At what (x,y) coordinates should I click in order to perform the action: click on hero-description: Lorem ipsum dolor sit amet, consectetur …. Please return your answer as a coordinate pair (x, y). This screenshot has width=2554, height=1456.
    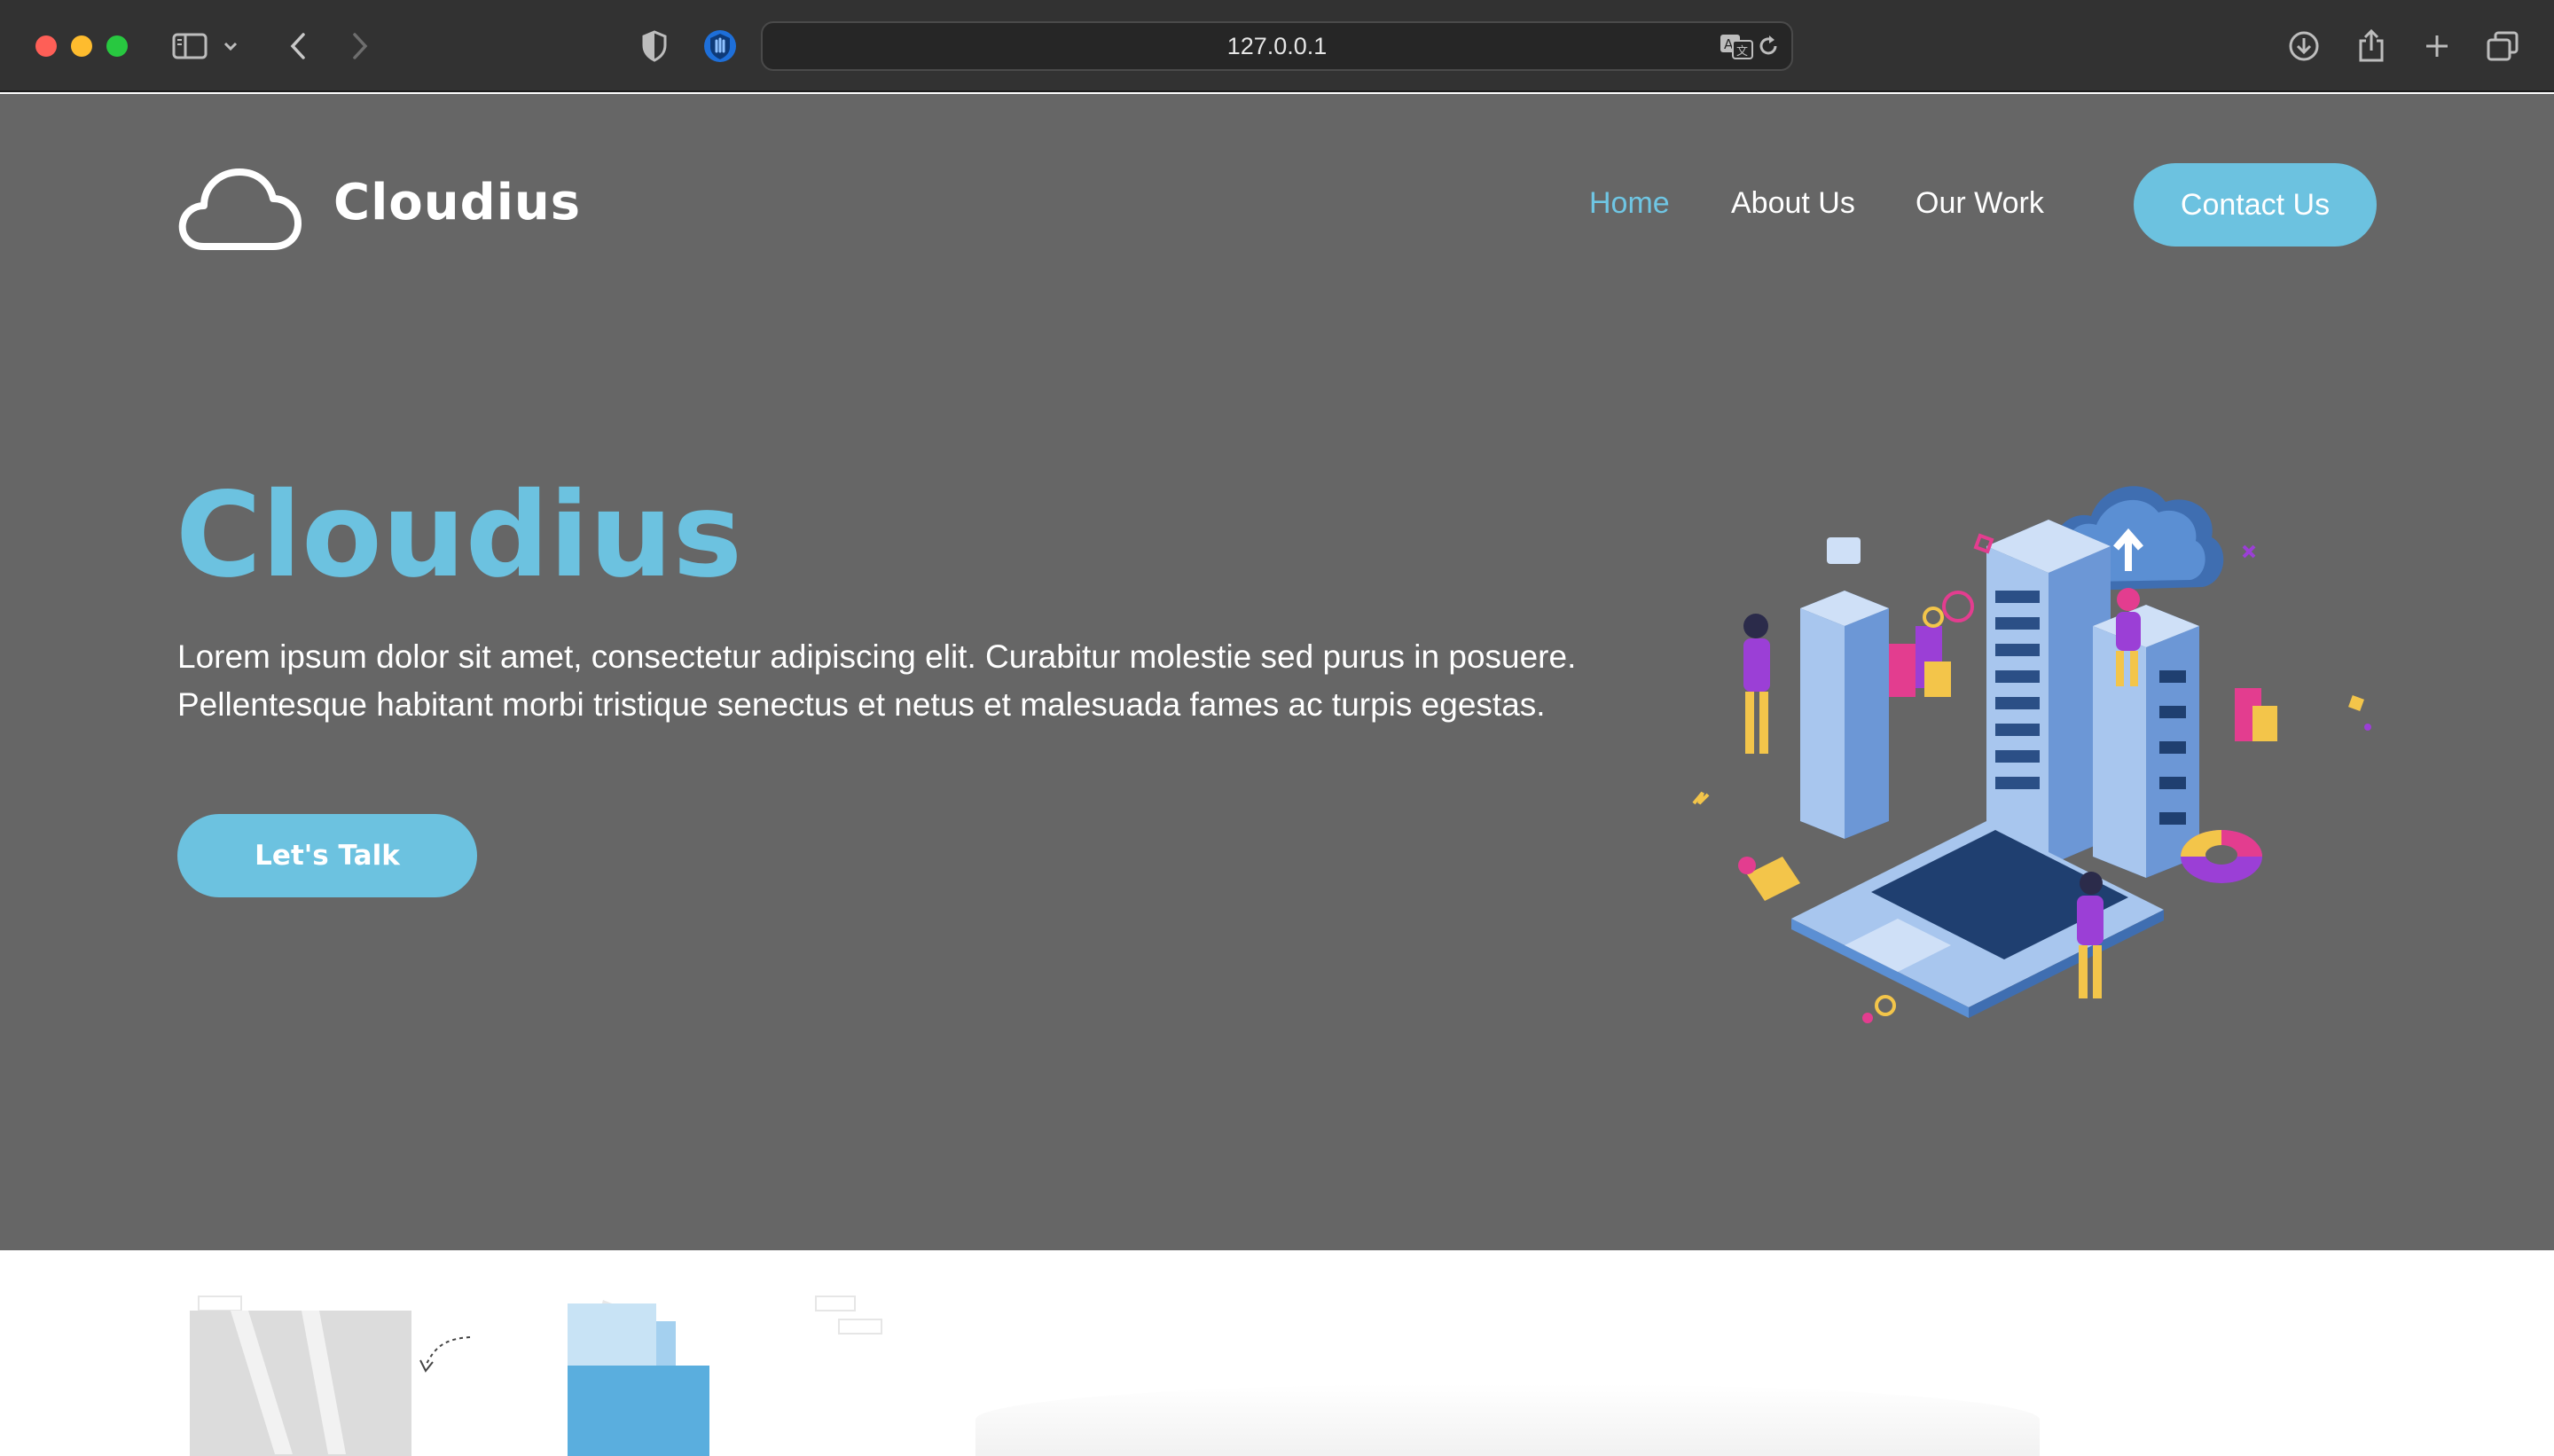
    Looking at the image, I should click on (877, 680).